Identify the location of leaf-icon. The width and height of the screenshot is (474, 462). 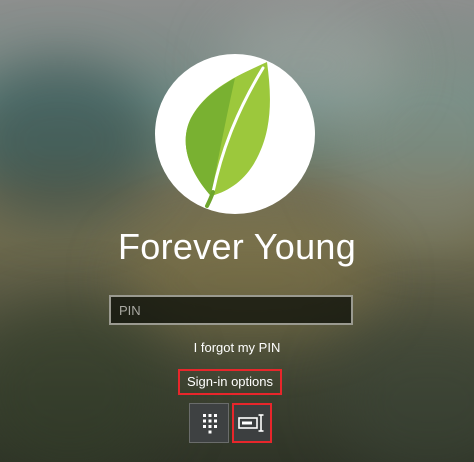
(227, 135).